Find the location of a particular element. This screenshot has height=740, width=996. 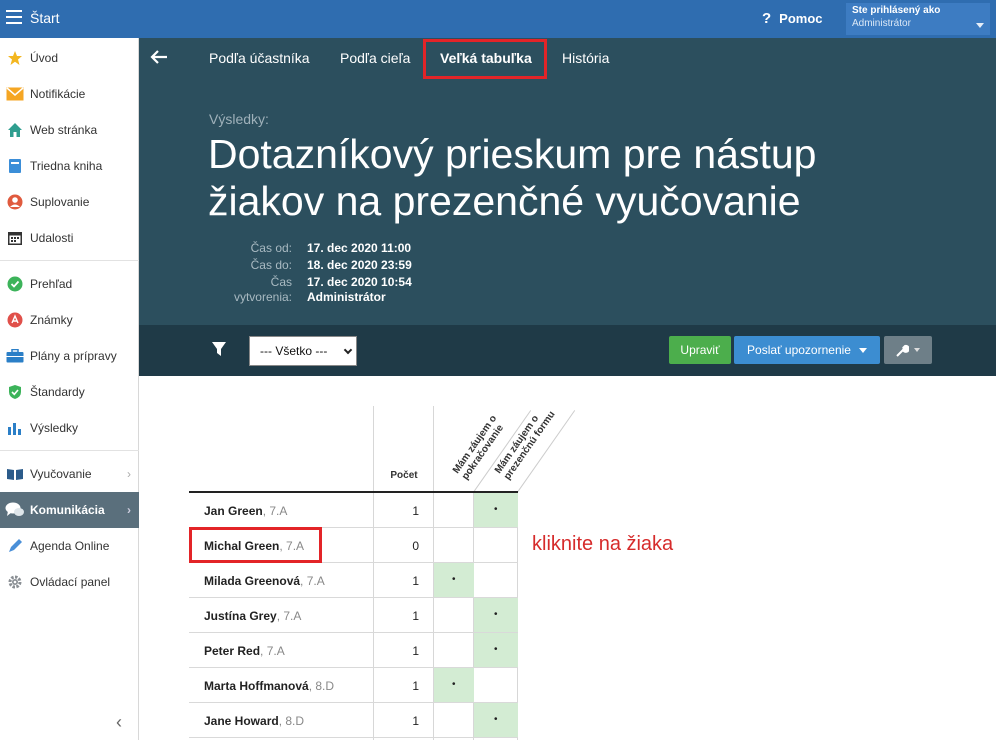

edit-button: Upraviť is located at coordinates (700, 350).